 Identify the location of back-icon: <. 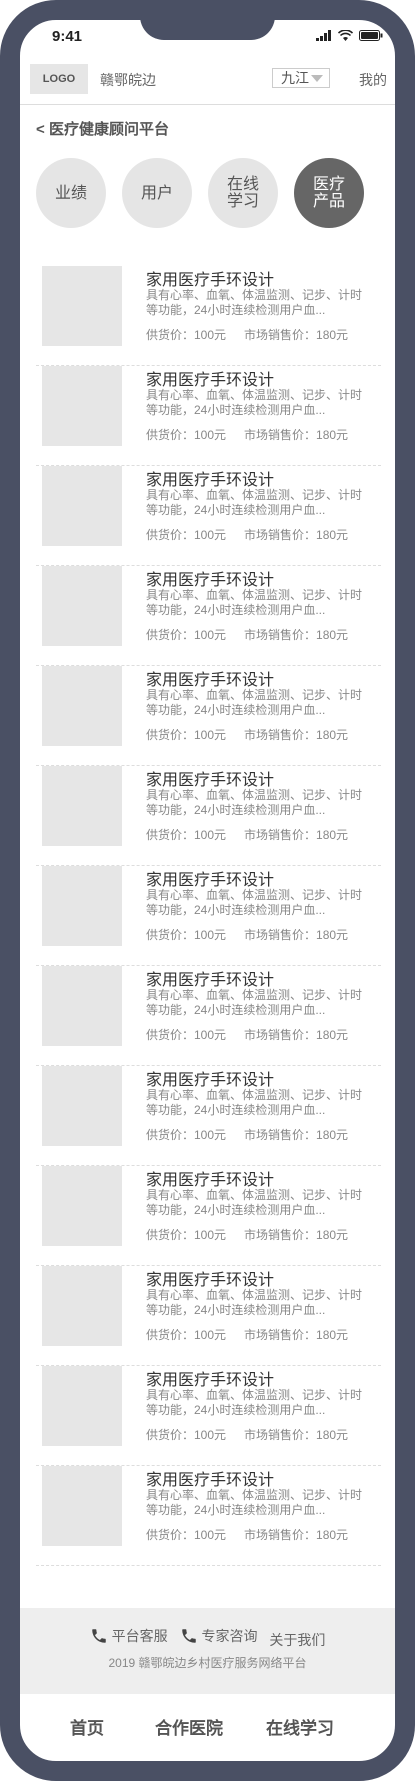
(40, 129).